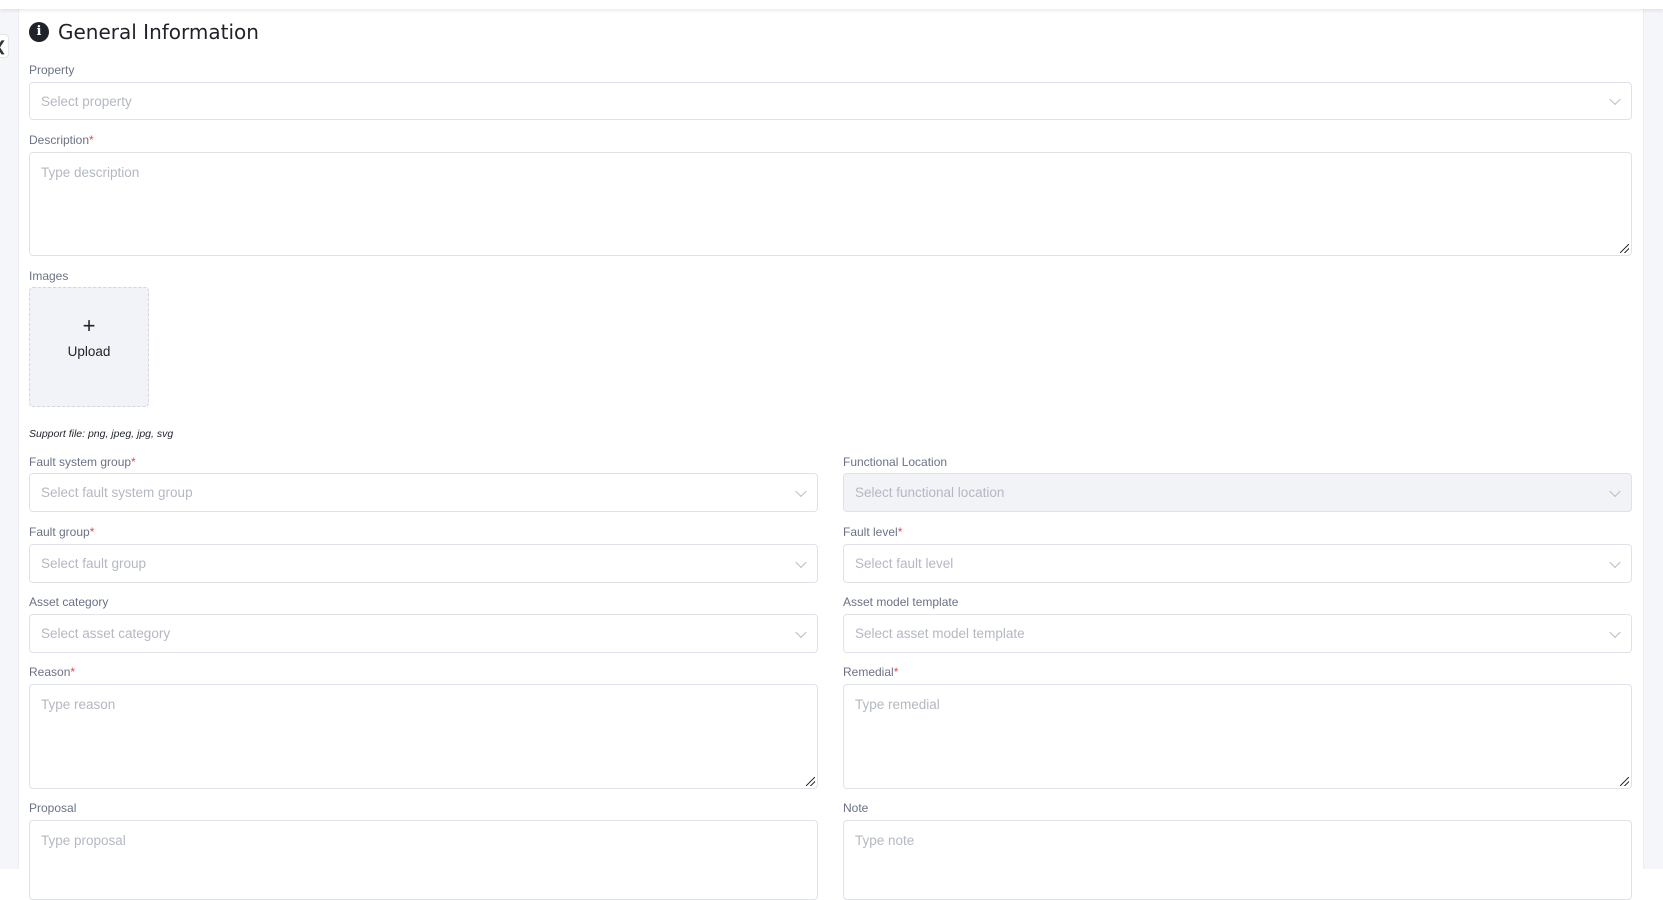  What do you see at coordinates (901, 602) in the screenshot?
I see `asset-model-template-label: Asset model template` at bounding box center [901, 602].